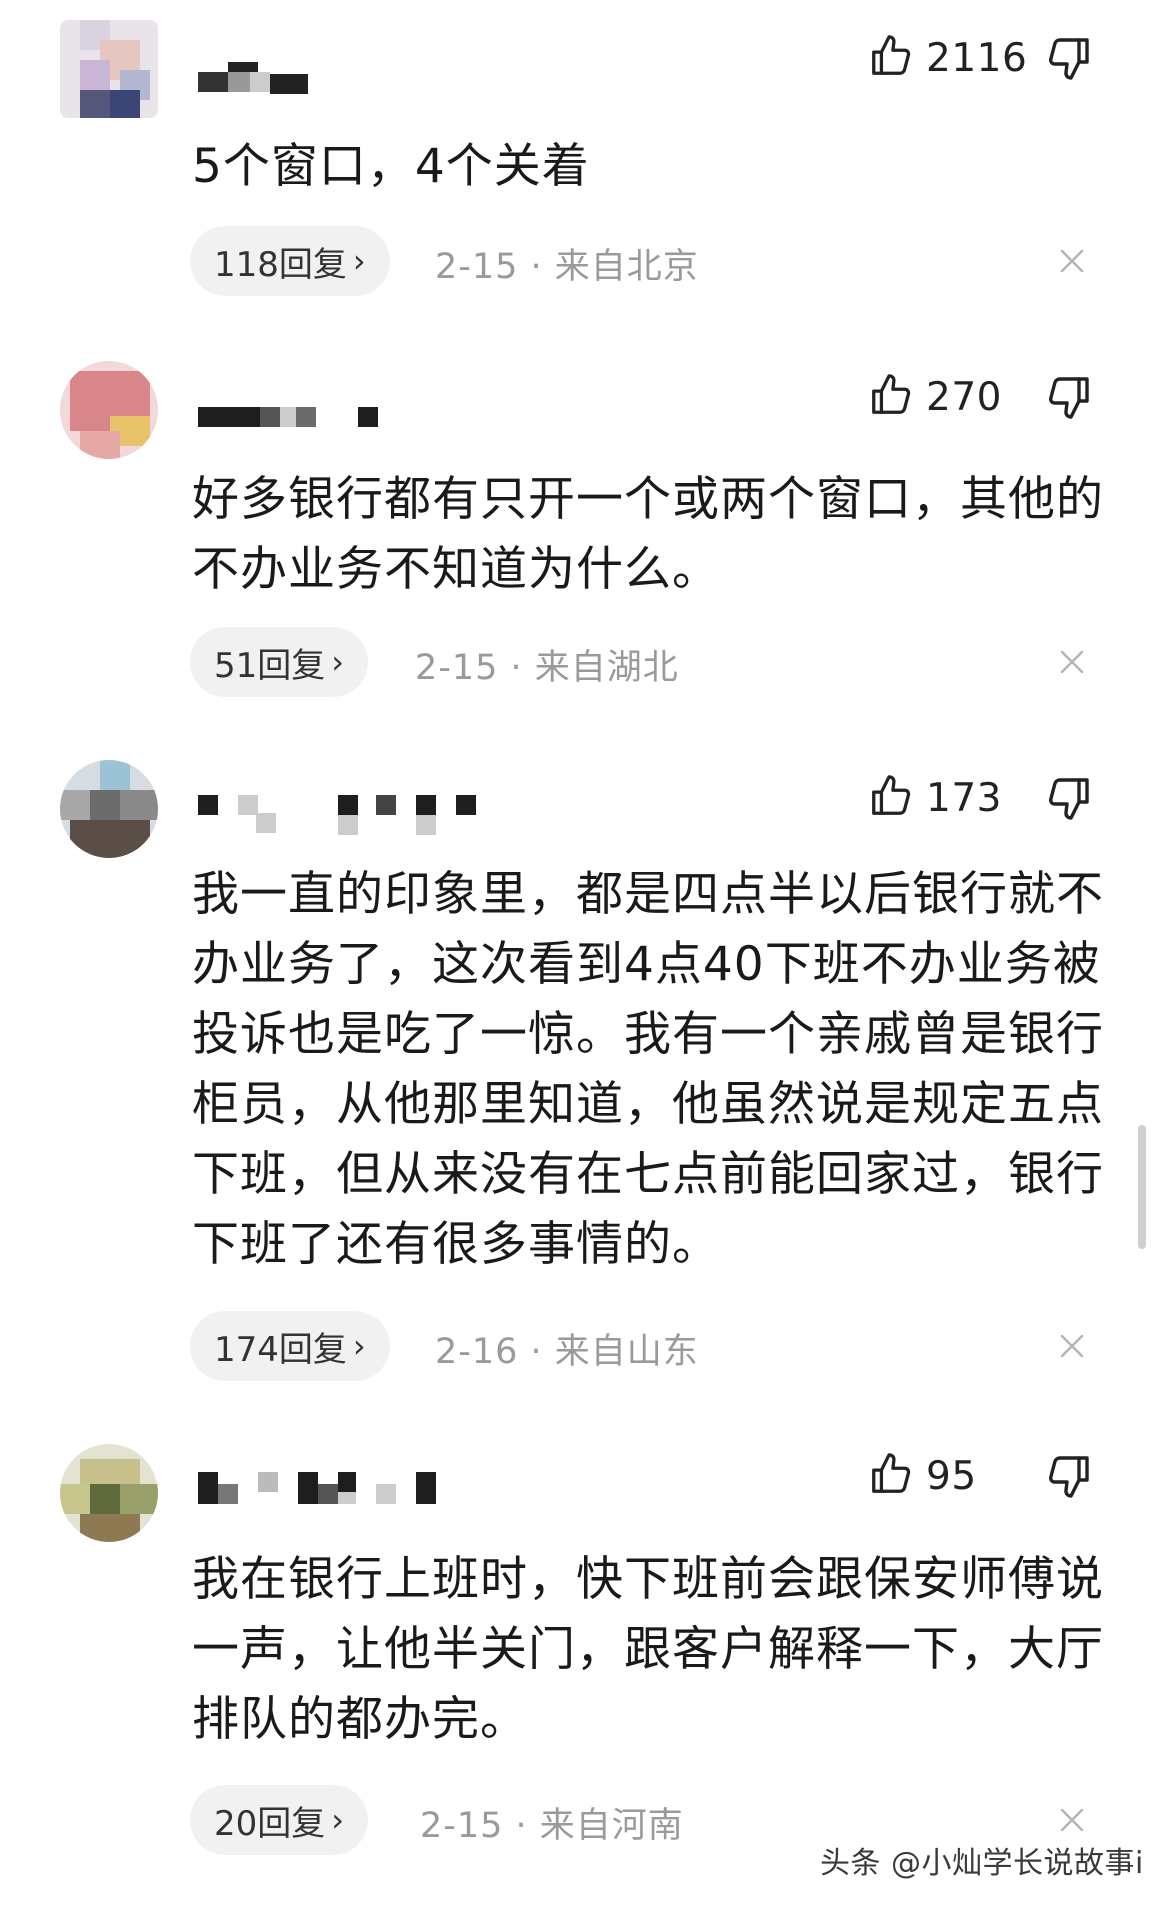 This screenshot has width=1170, height=1914. I want to click on like-button: 2116, so click(947, 58).